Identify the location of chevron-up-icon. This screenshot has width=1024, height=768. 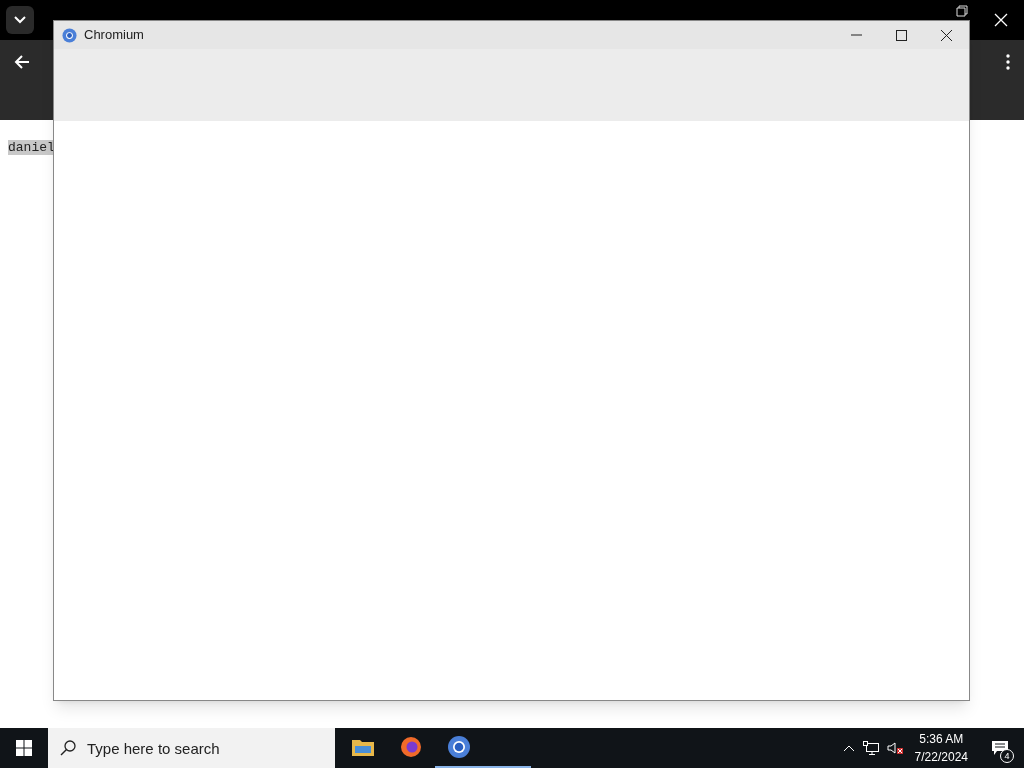
(848, 748).